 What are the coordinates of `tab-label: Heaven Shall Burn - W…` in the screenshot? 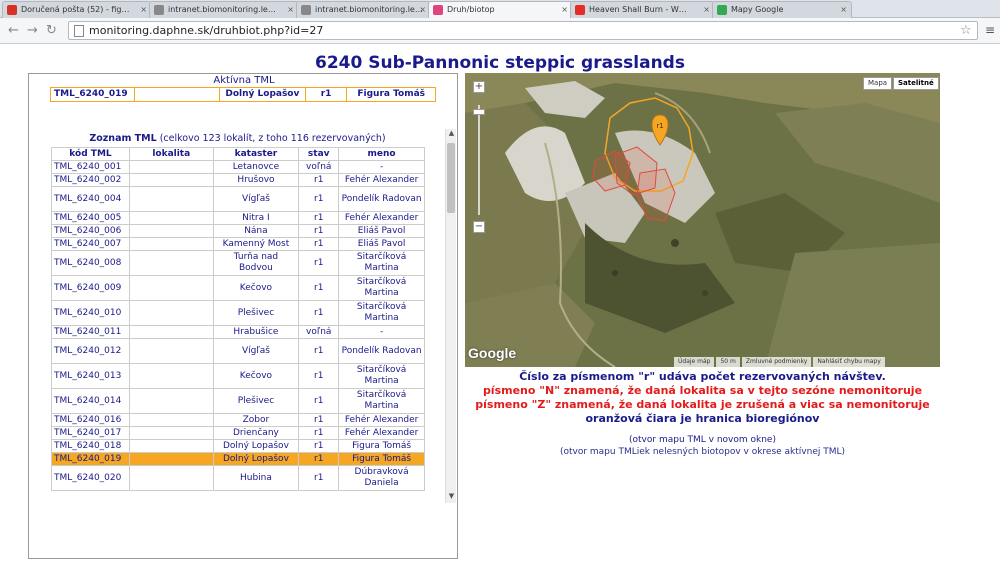 It's located at (638, 9).